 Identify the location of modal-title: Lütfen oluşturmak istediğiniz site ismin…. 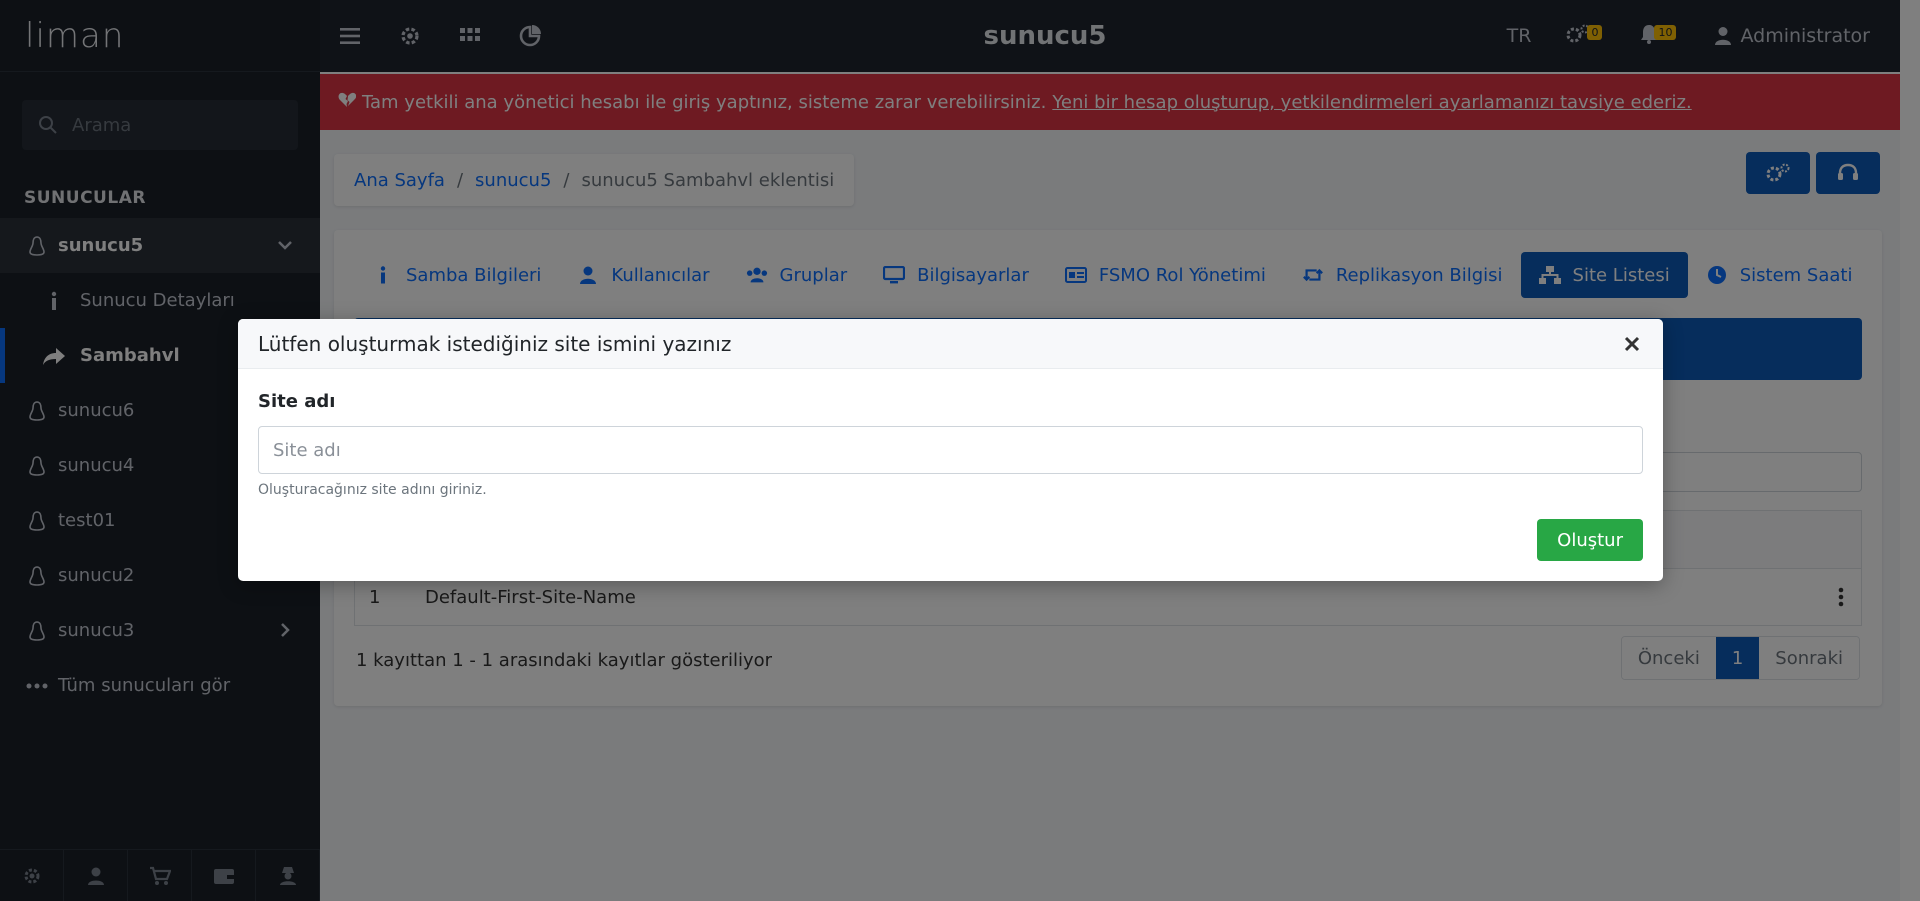
(495, 343).